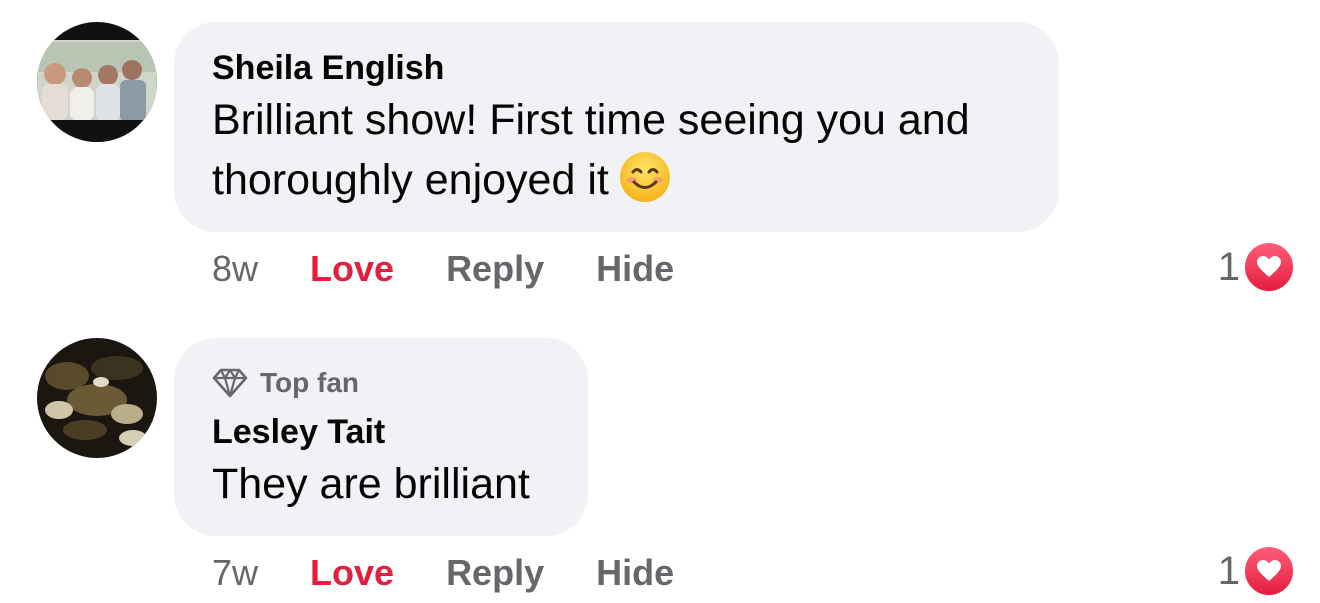 This screenshot has width=1320, height=603. I want to click on comment-text-line: thoroughly enjoyed it, so click(616, 180).